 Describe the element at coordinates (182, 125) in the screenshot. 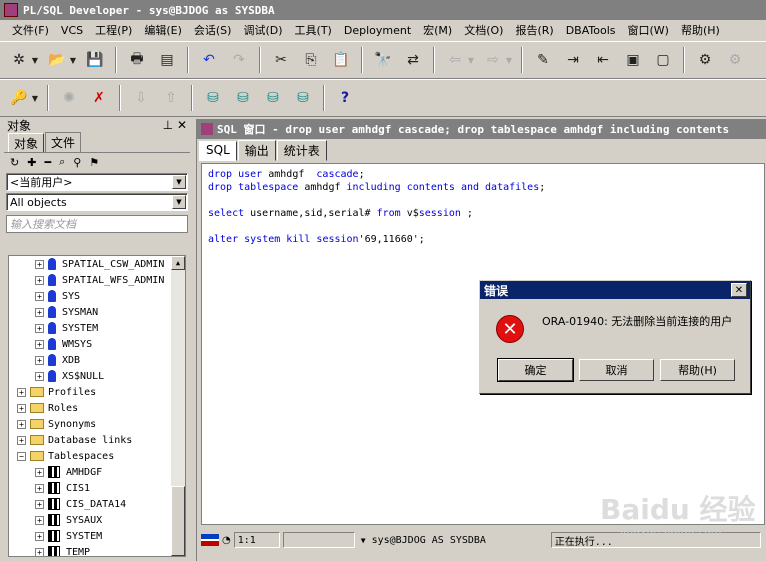

I see `close-icon: ✕` at that location.